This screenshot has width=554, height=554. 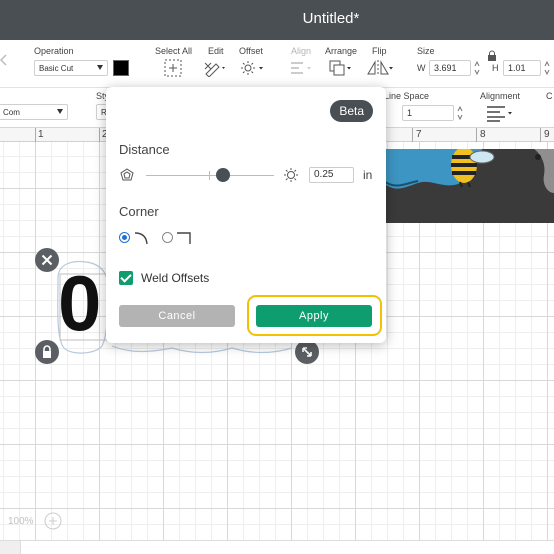 I want to click on bee-illustration, so click(x=462, y=171).